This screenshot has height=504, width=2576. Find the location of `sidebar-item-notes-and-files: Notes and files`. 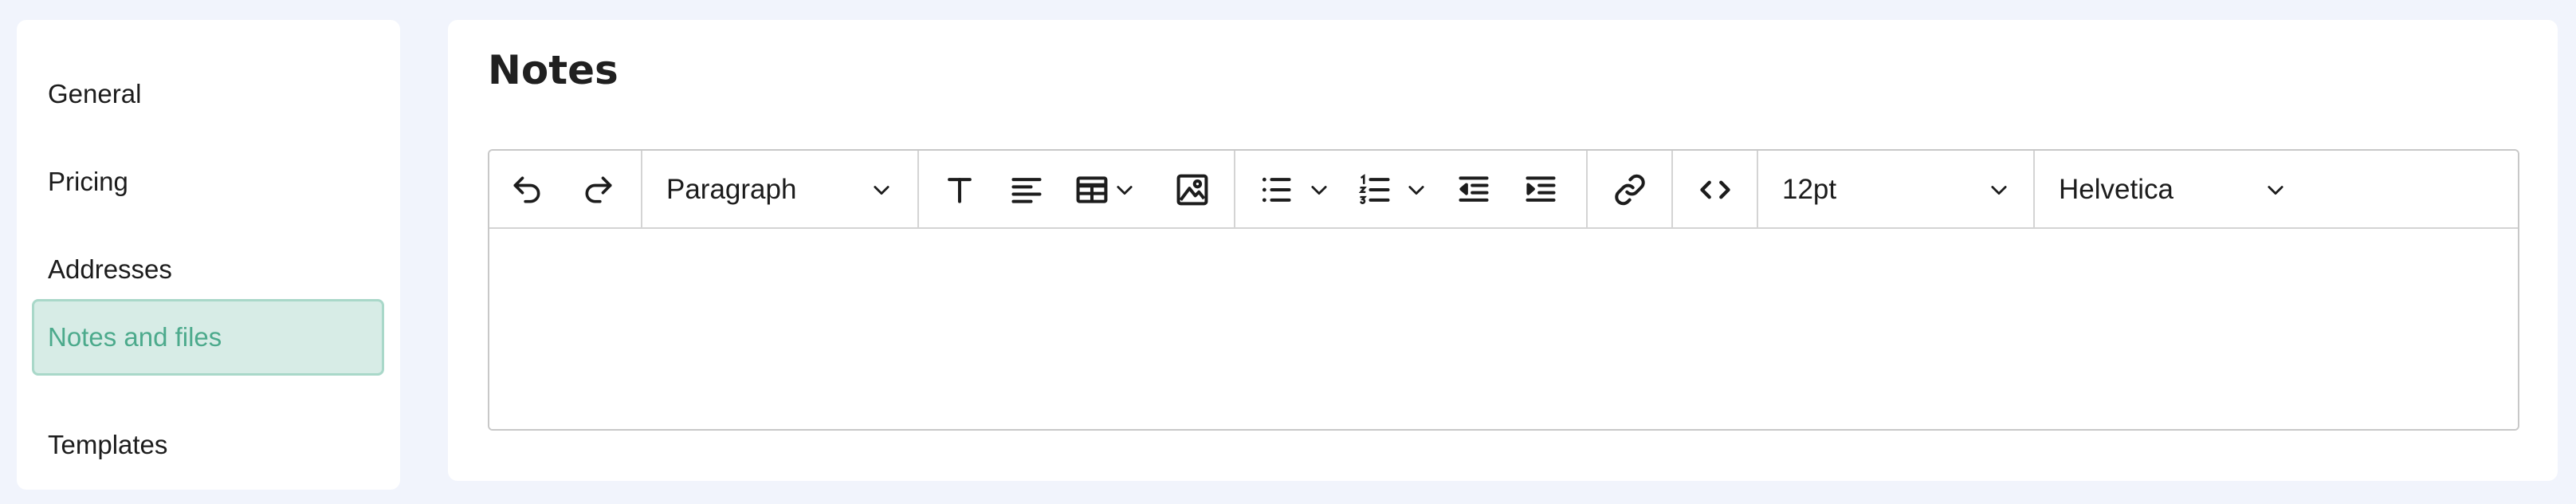

sidebar-item-notes-and-files: Notes and files is located at coordinates (208, 337).